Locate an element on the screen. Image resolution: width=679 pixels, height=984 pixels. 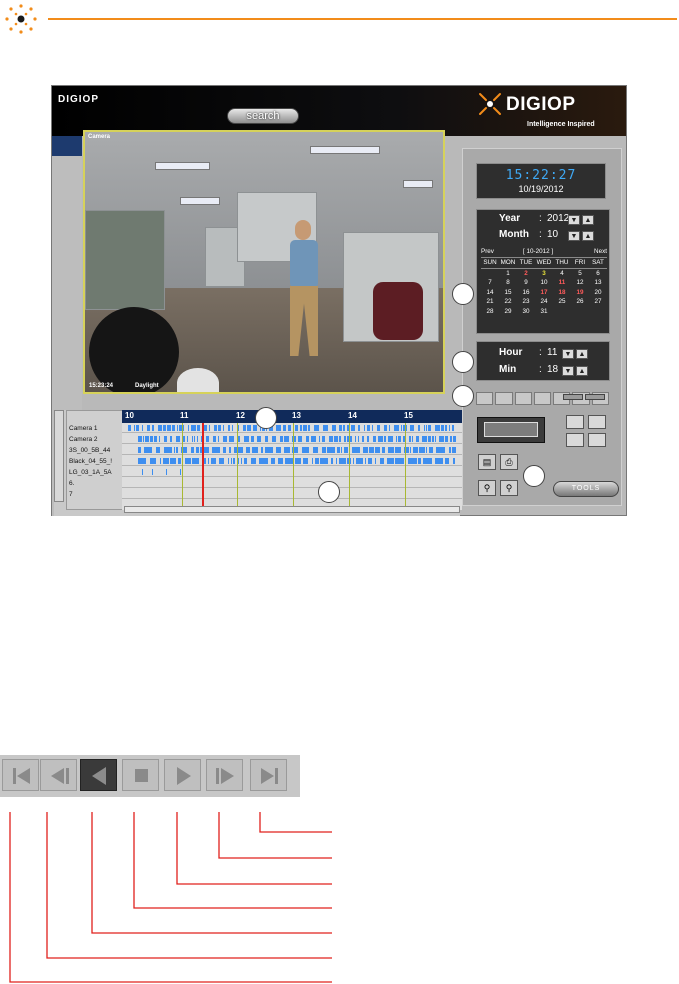
calendar-day: 24 is located at coordinates (544, 302).